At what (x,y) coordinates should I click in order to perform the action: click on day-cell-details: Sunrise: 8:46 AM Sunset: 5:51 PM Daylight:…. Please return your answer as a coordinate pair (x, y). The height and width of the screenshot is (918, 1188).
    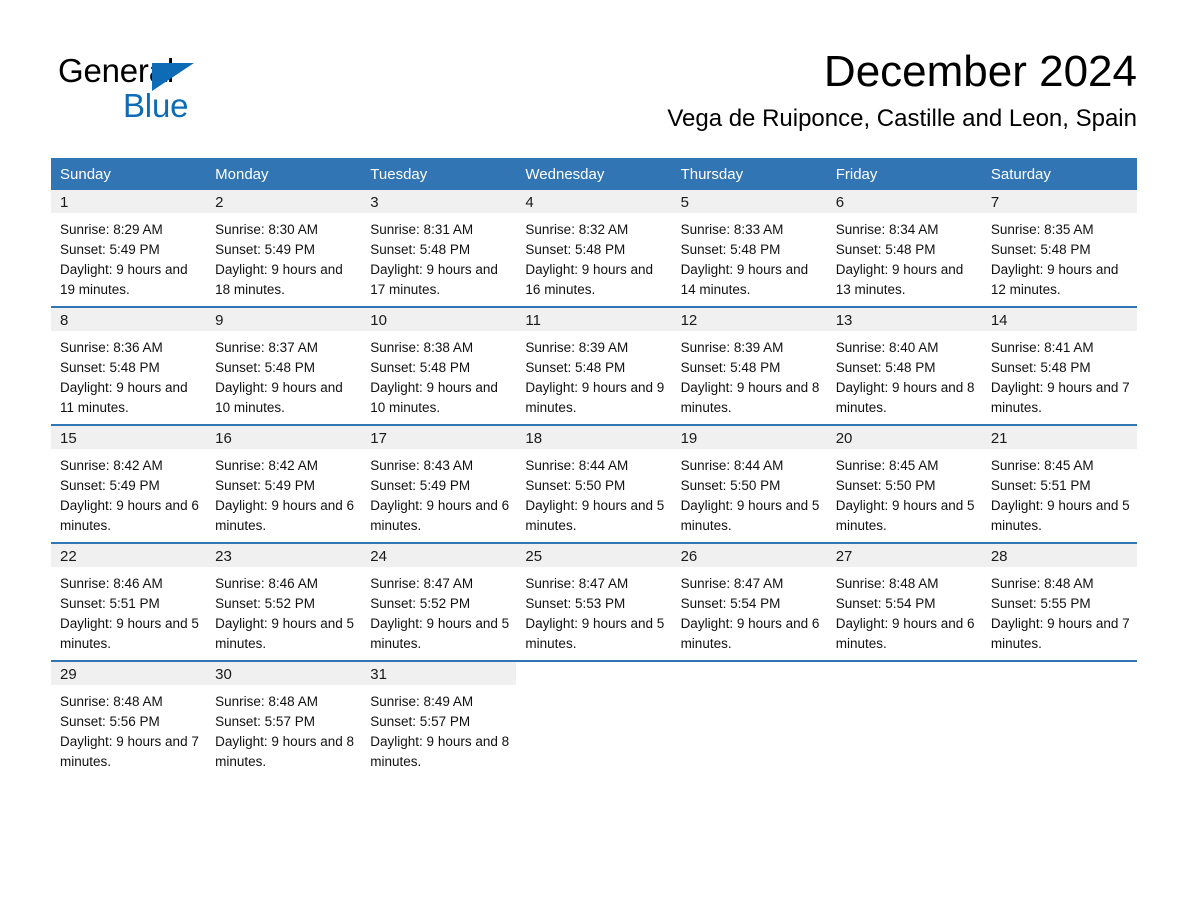
    Looking at the image, I should click on (128, 610).